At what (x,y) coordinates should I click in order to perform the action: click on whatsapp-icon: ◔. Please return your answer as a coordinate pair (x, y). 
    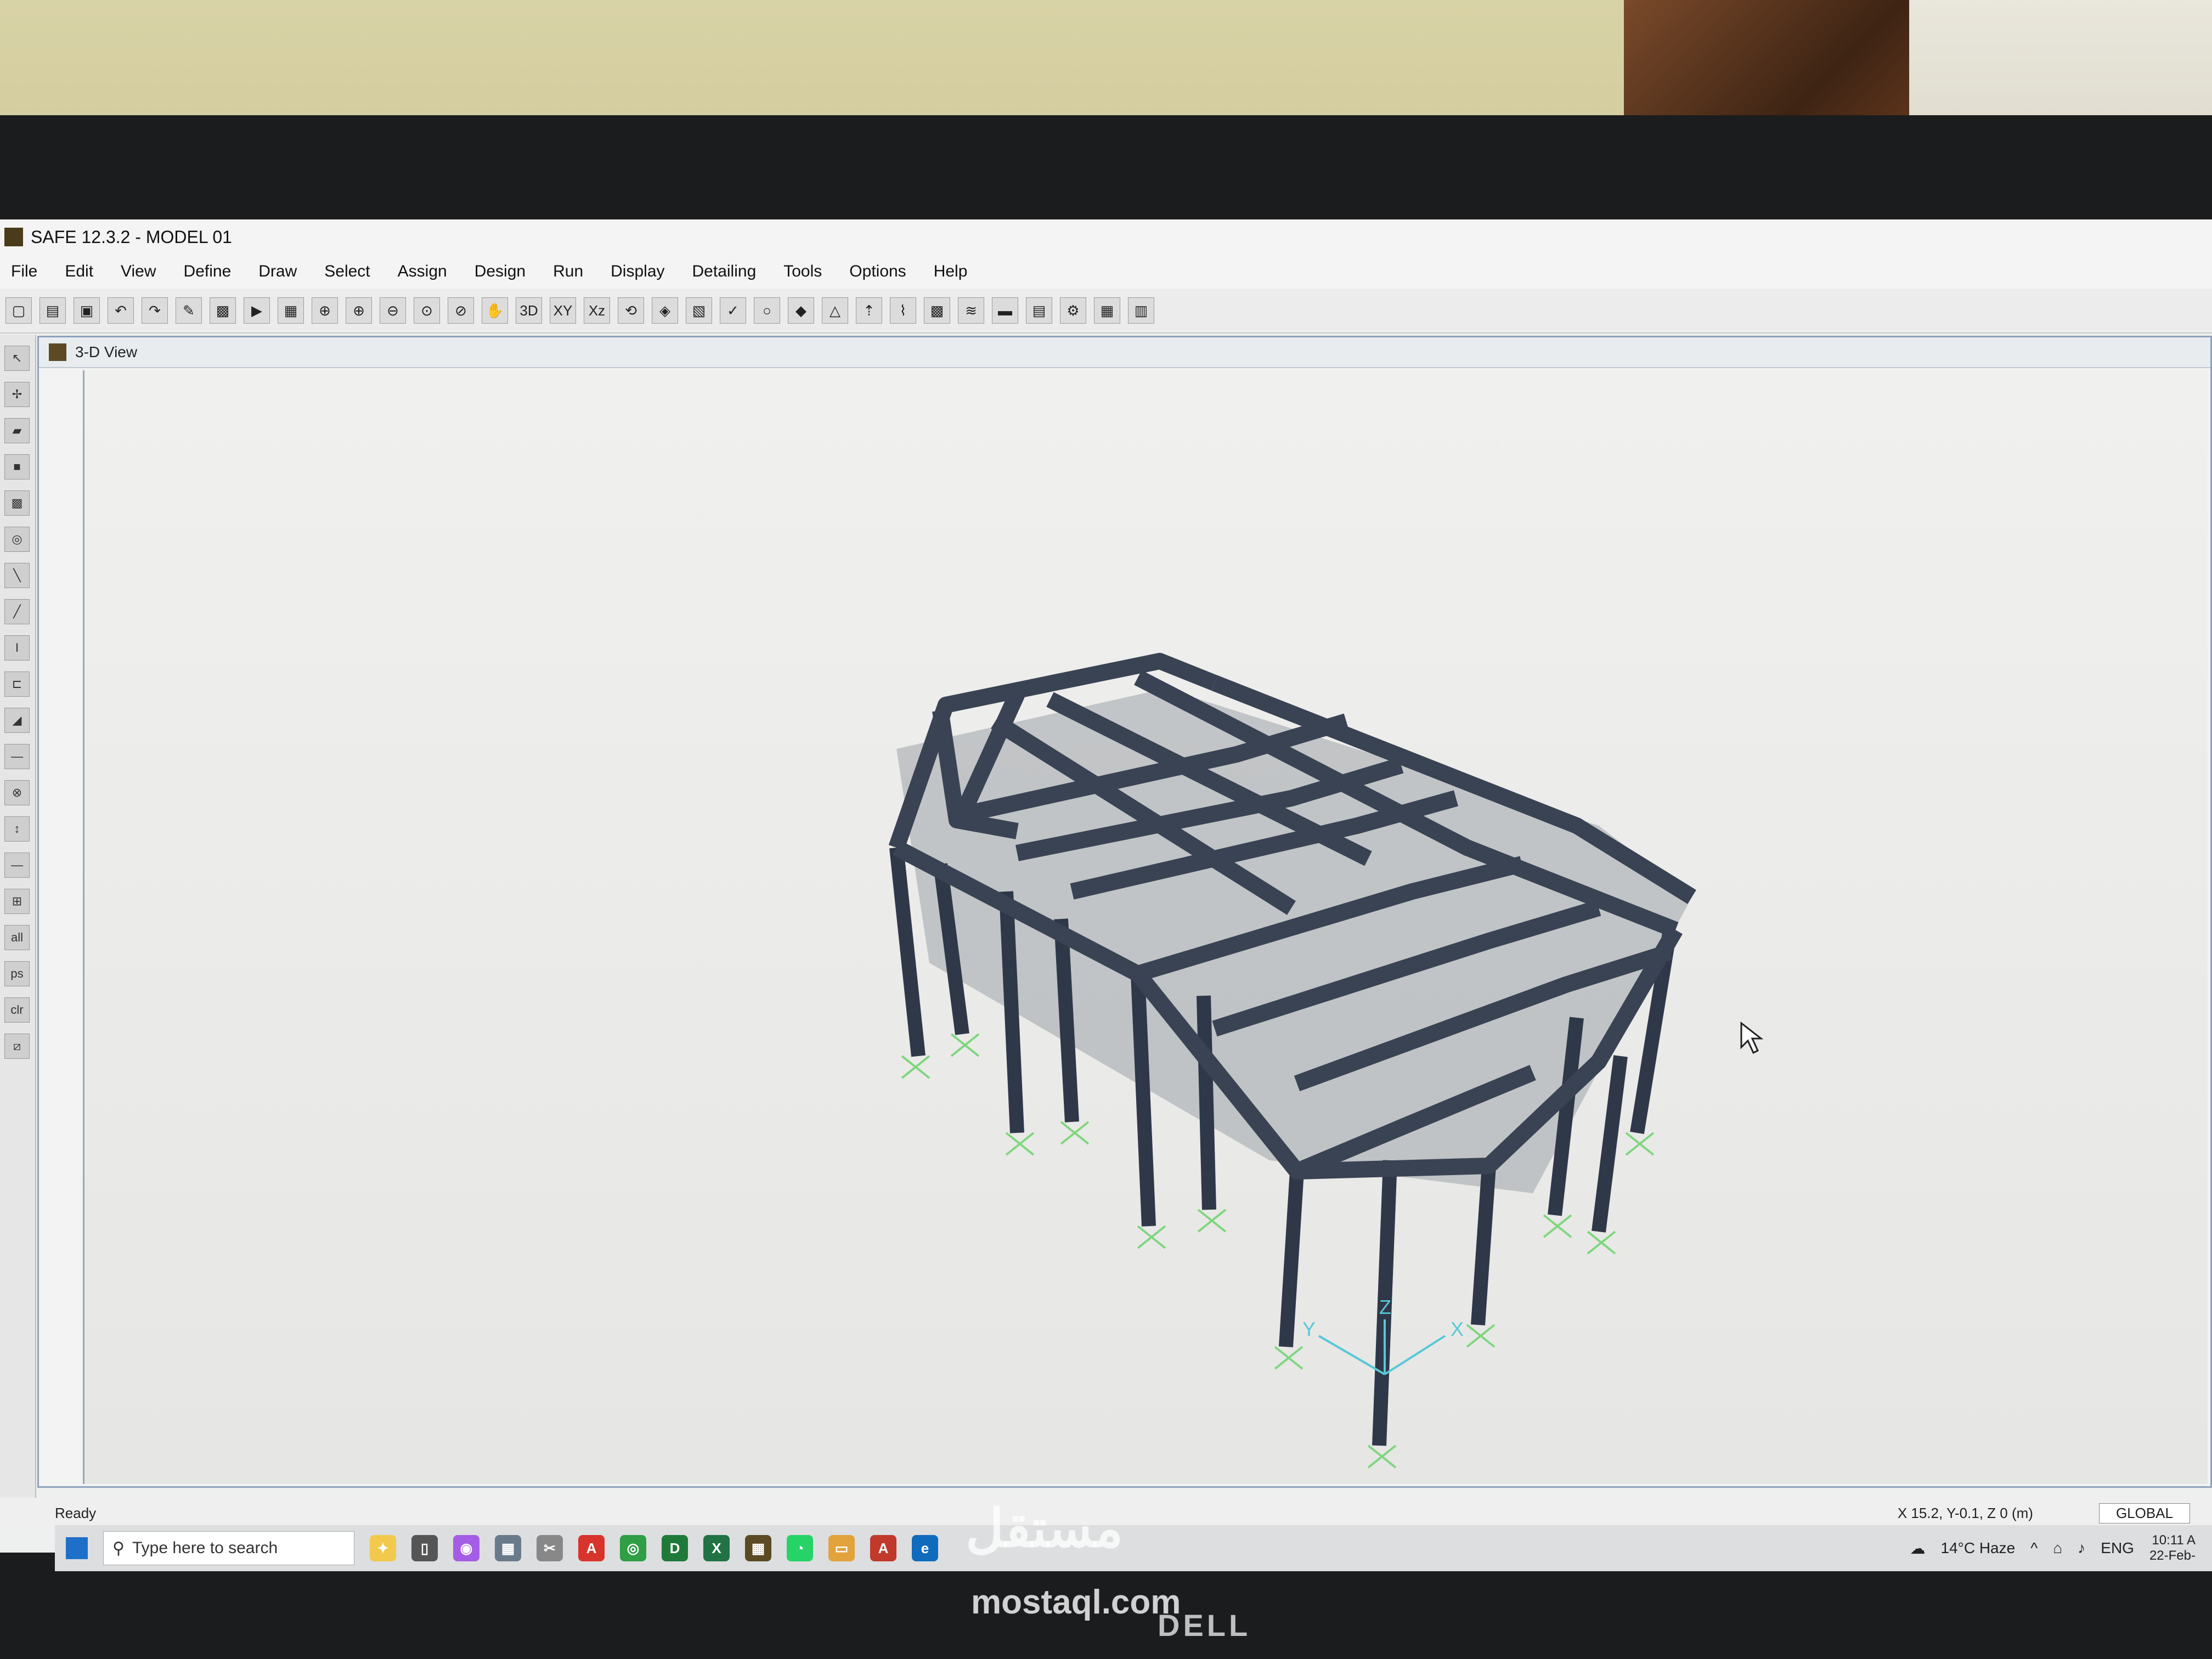
    Looking at the image, I should click on (800, 1548).